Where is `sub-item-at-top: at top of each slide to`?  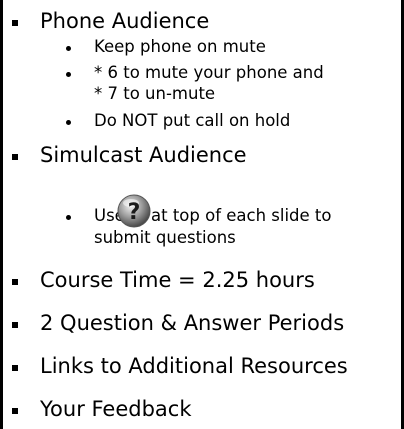
sub-item-at-top: at top of each slide to is located at coordinates (241, 215).